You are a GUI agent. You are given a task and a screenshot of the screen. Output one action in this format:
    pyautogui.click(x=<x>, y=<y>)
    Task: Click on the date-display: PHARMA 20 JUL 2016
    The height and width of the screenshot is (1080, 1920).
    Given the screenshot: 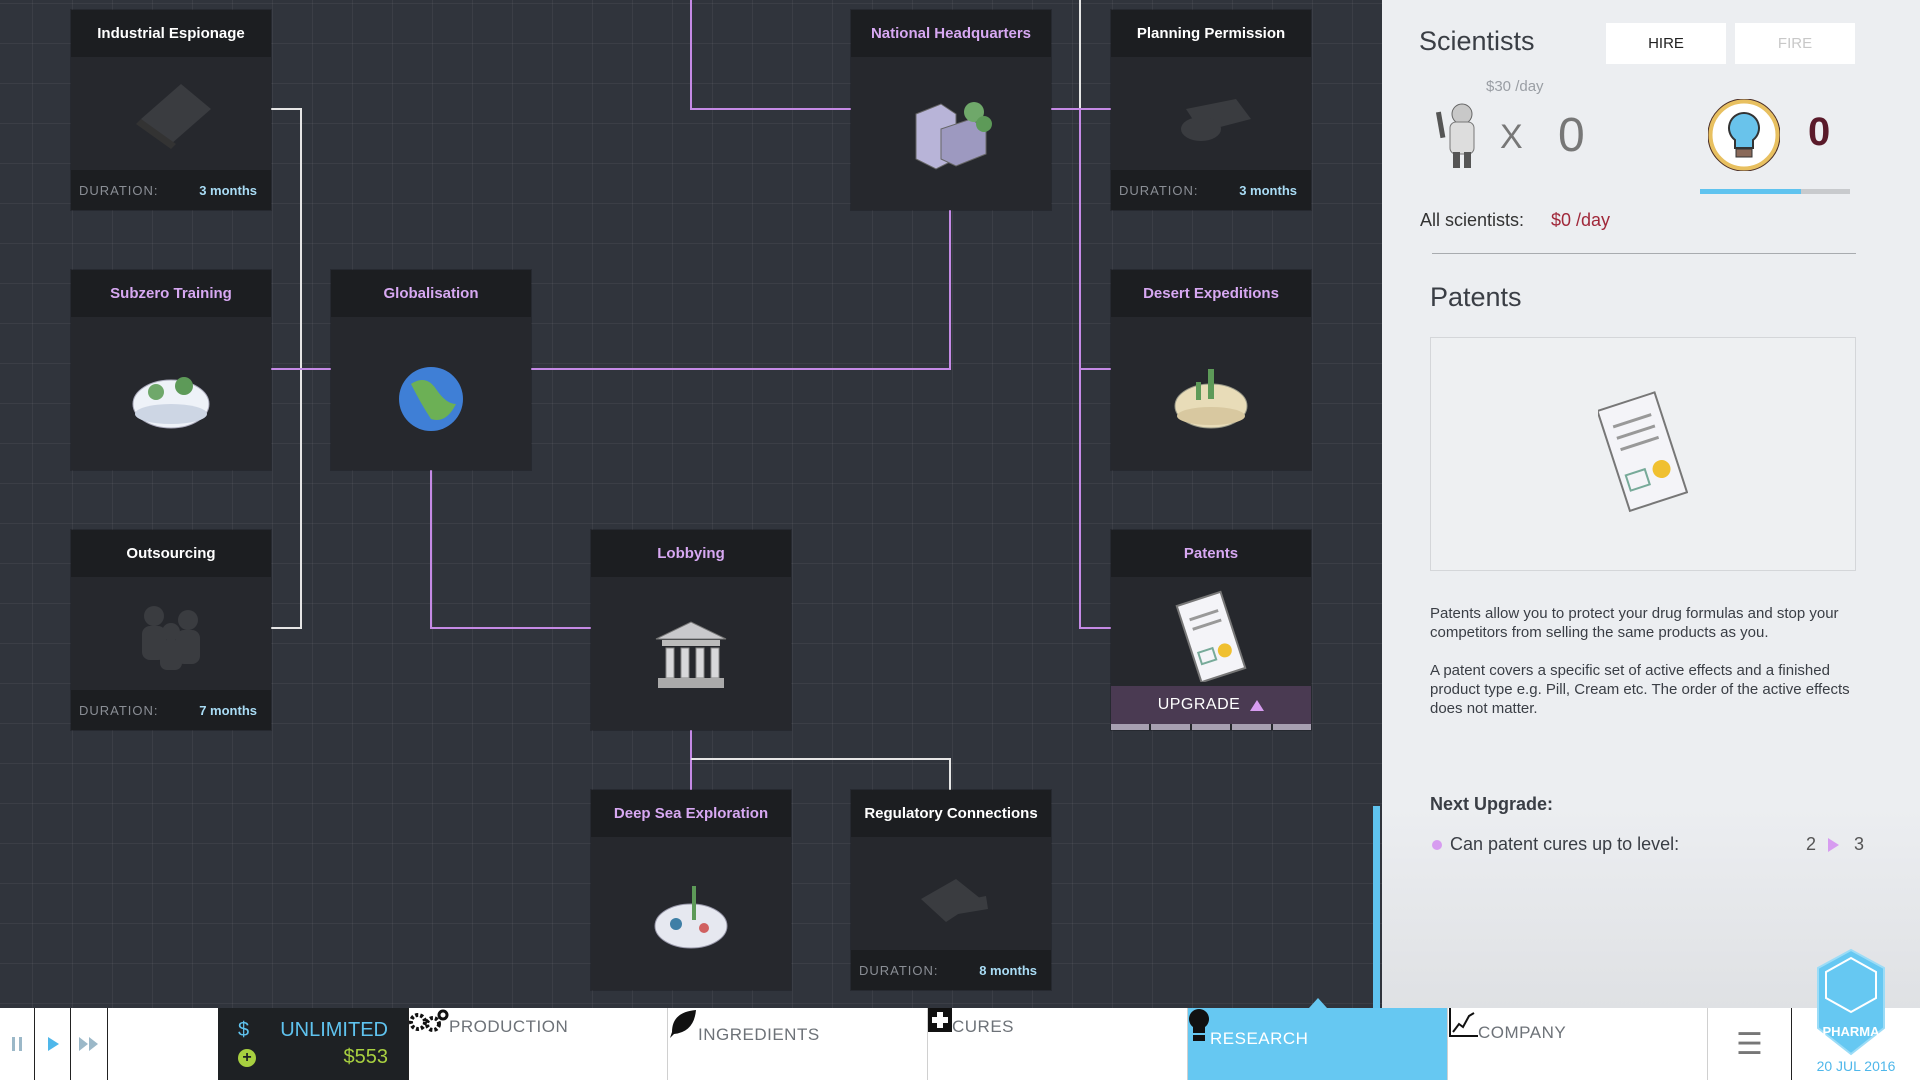 What is the action you would take?
    pyautogui.click(x=1856, y=1014)
    